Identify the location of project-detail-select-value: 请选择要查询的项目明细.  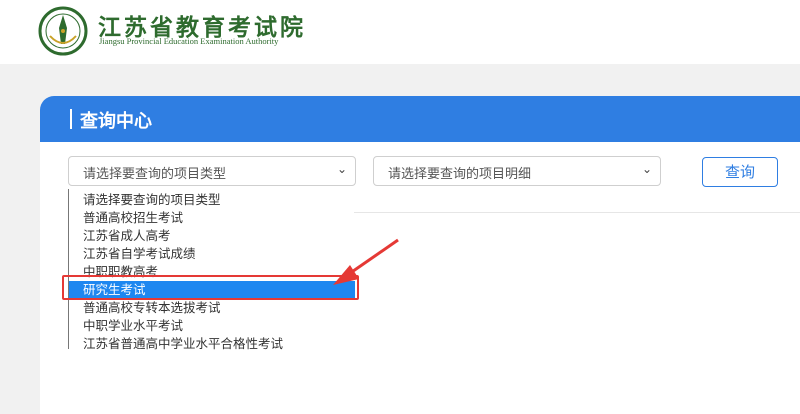
(460, 174).